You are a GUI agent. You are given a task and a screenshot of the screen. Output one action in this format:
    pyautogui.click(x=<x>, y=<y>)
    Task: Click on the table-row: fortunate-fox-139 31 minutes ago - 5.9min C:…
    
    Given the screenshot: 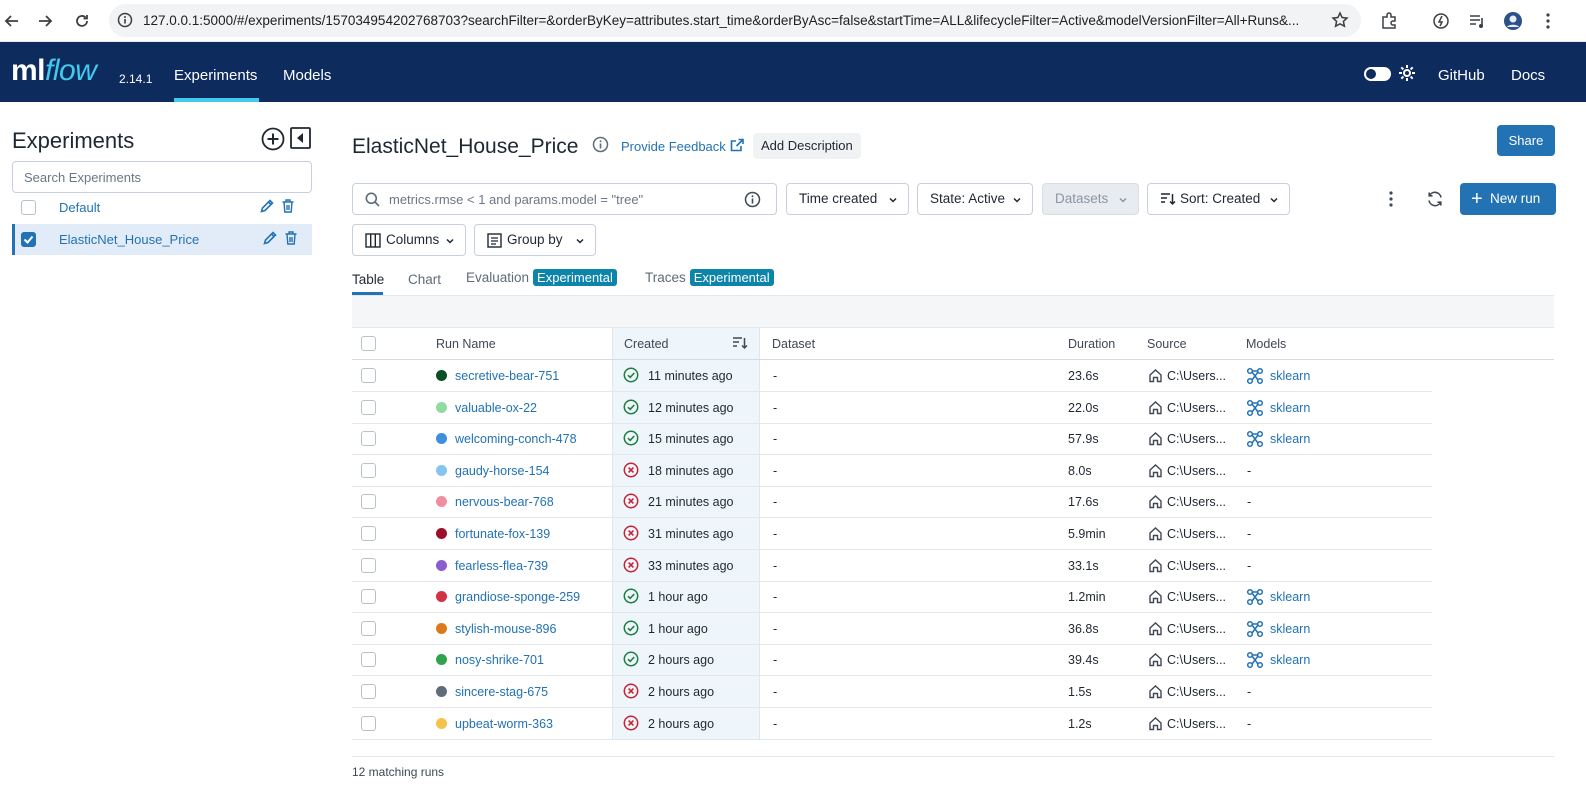 What is the action you would take?
    pyautogui.click(x=892, y=534)
    